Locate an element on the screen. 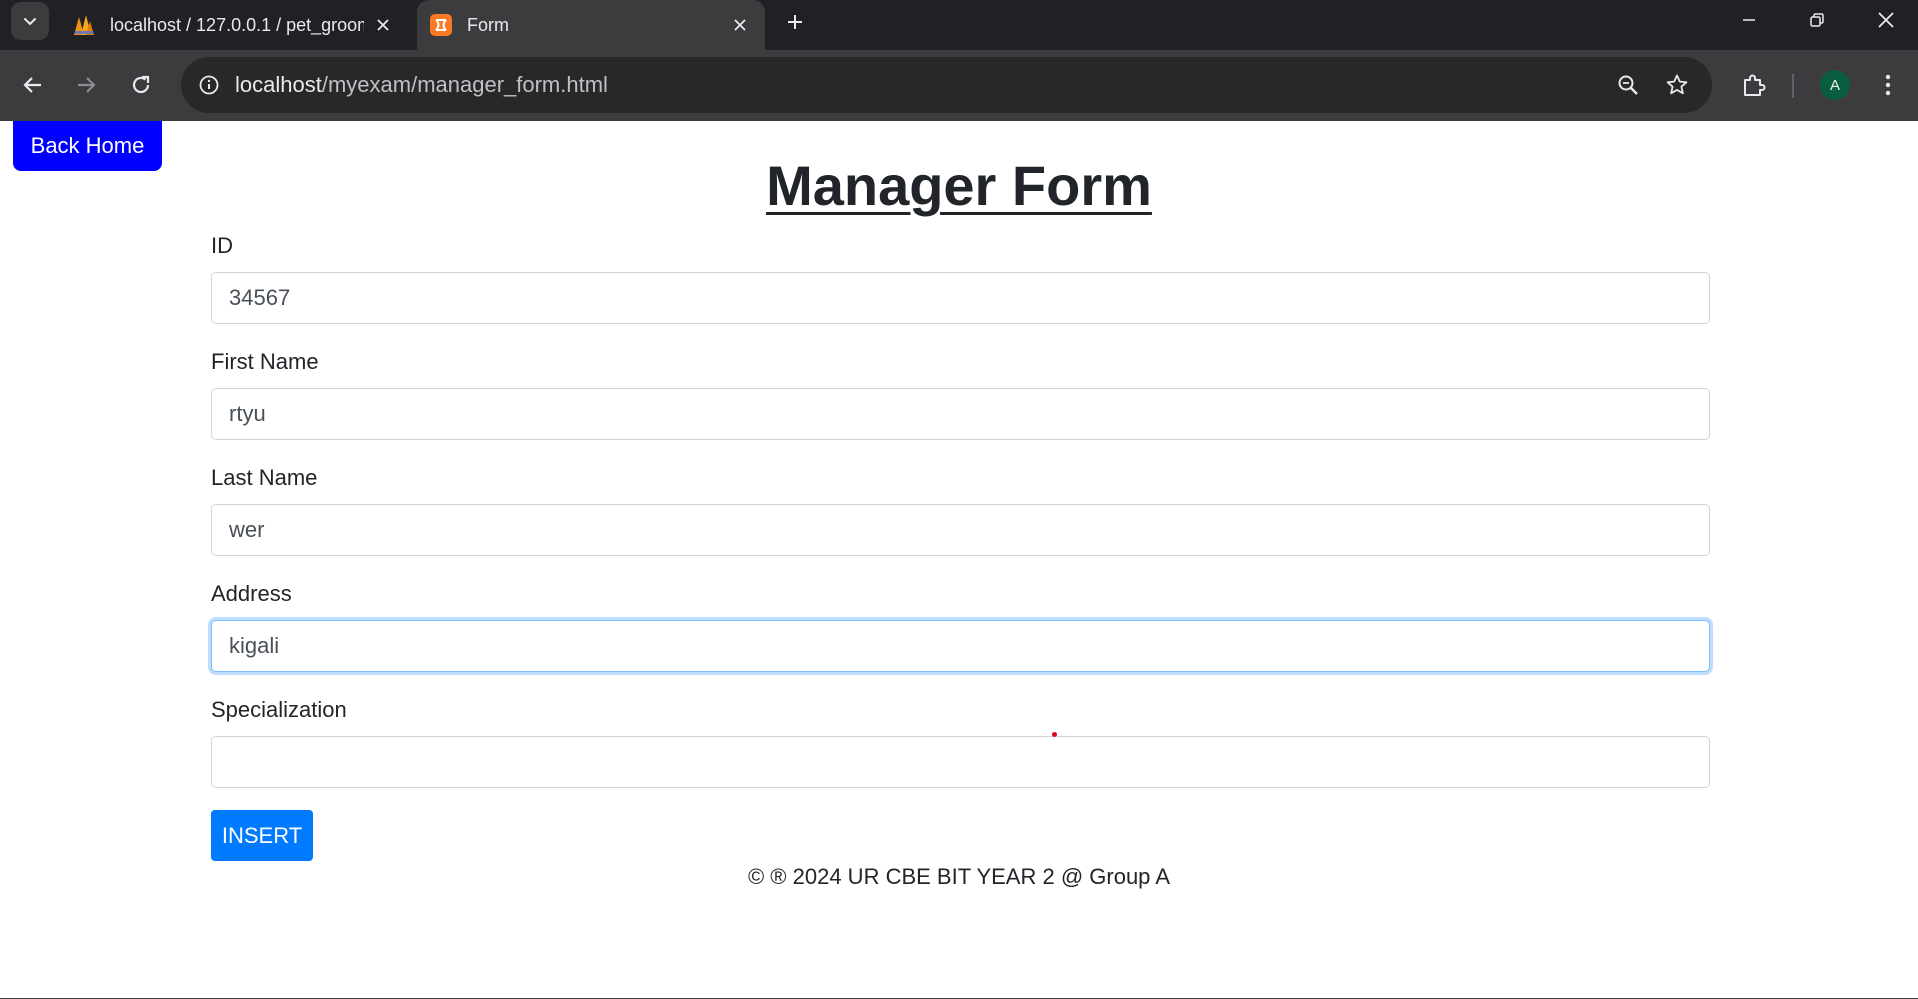 This screenshot has width=1918, height=999. reload-icon is located at coordinates (141, 84).